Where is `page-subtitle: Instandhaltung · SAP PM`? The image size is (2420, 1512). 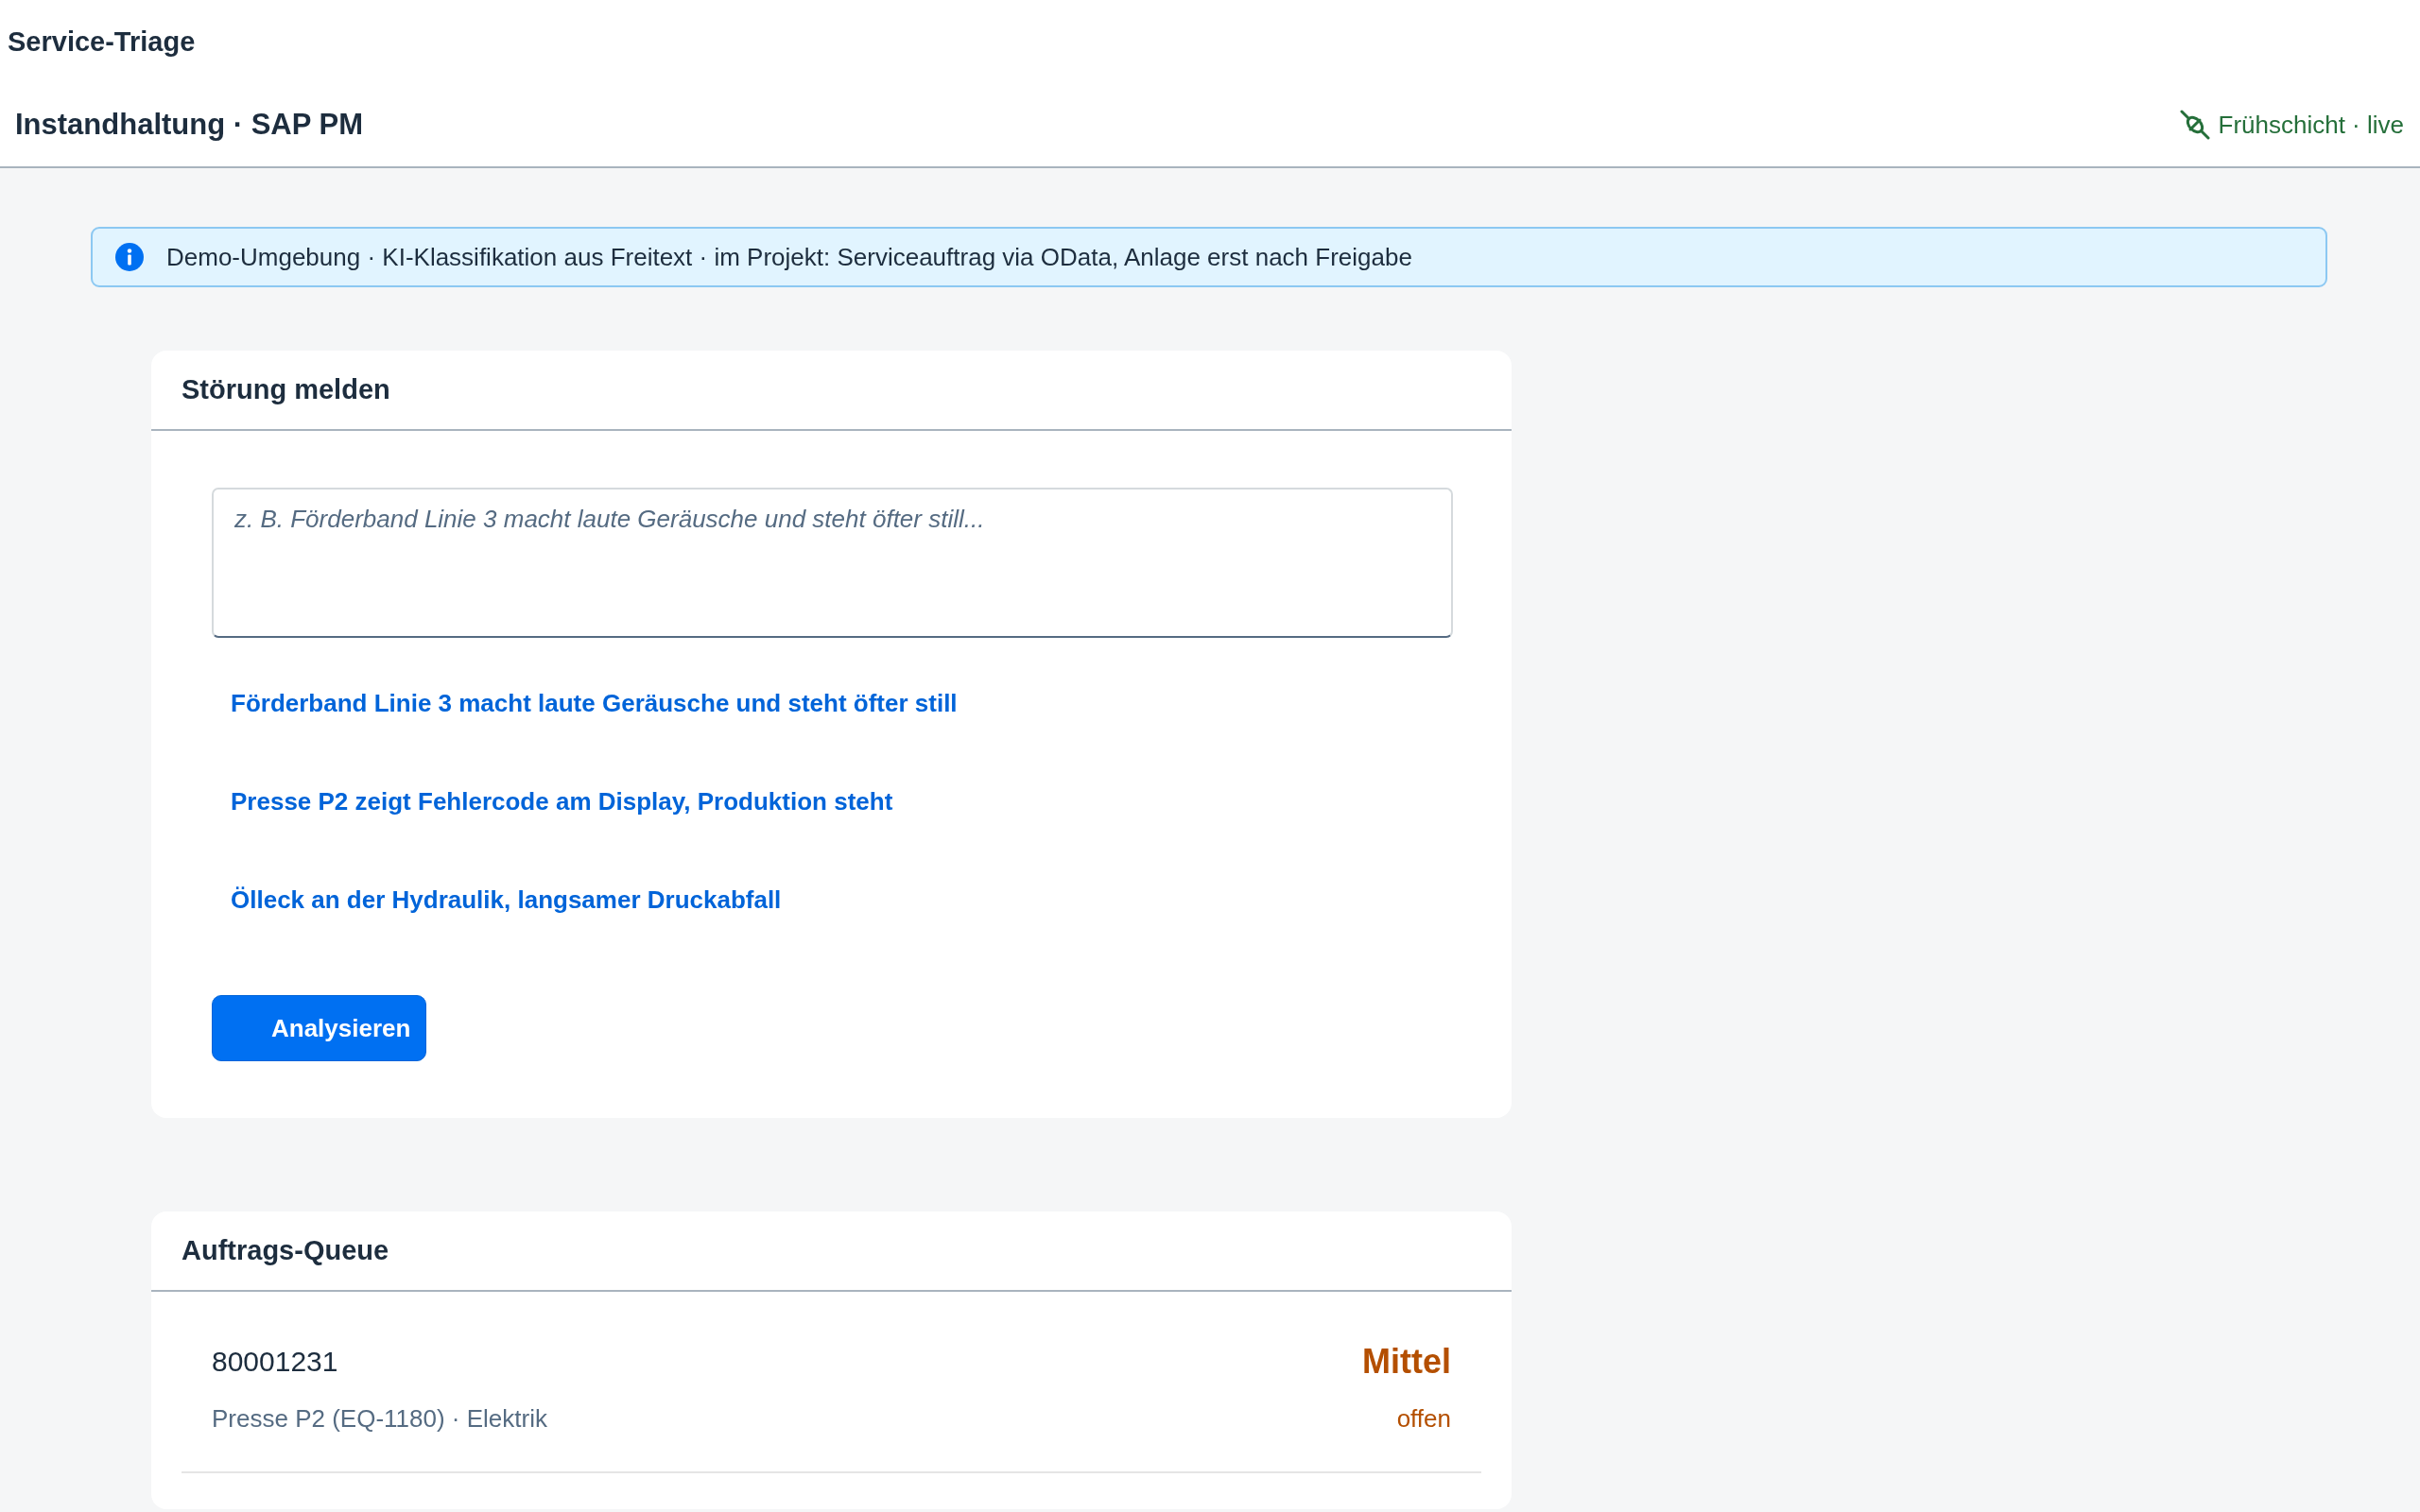 page-subtitle: Instandhaltung · SAP PM is located at coordinates (189, 125).